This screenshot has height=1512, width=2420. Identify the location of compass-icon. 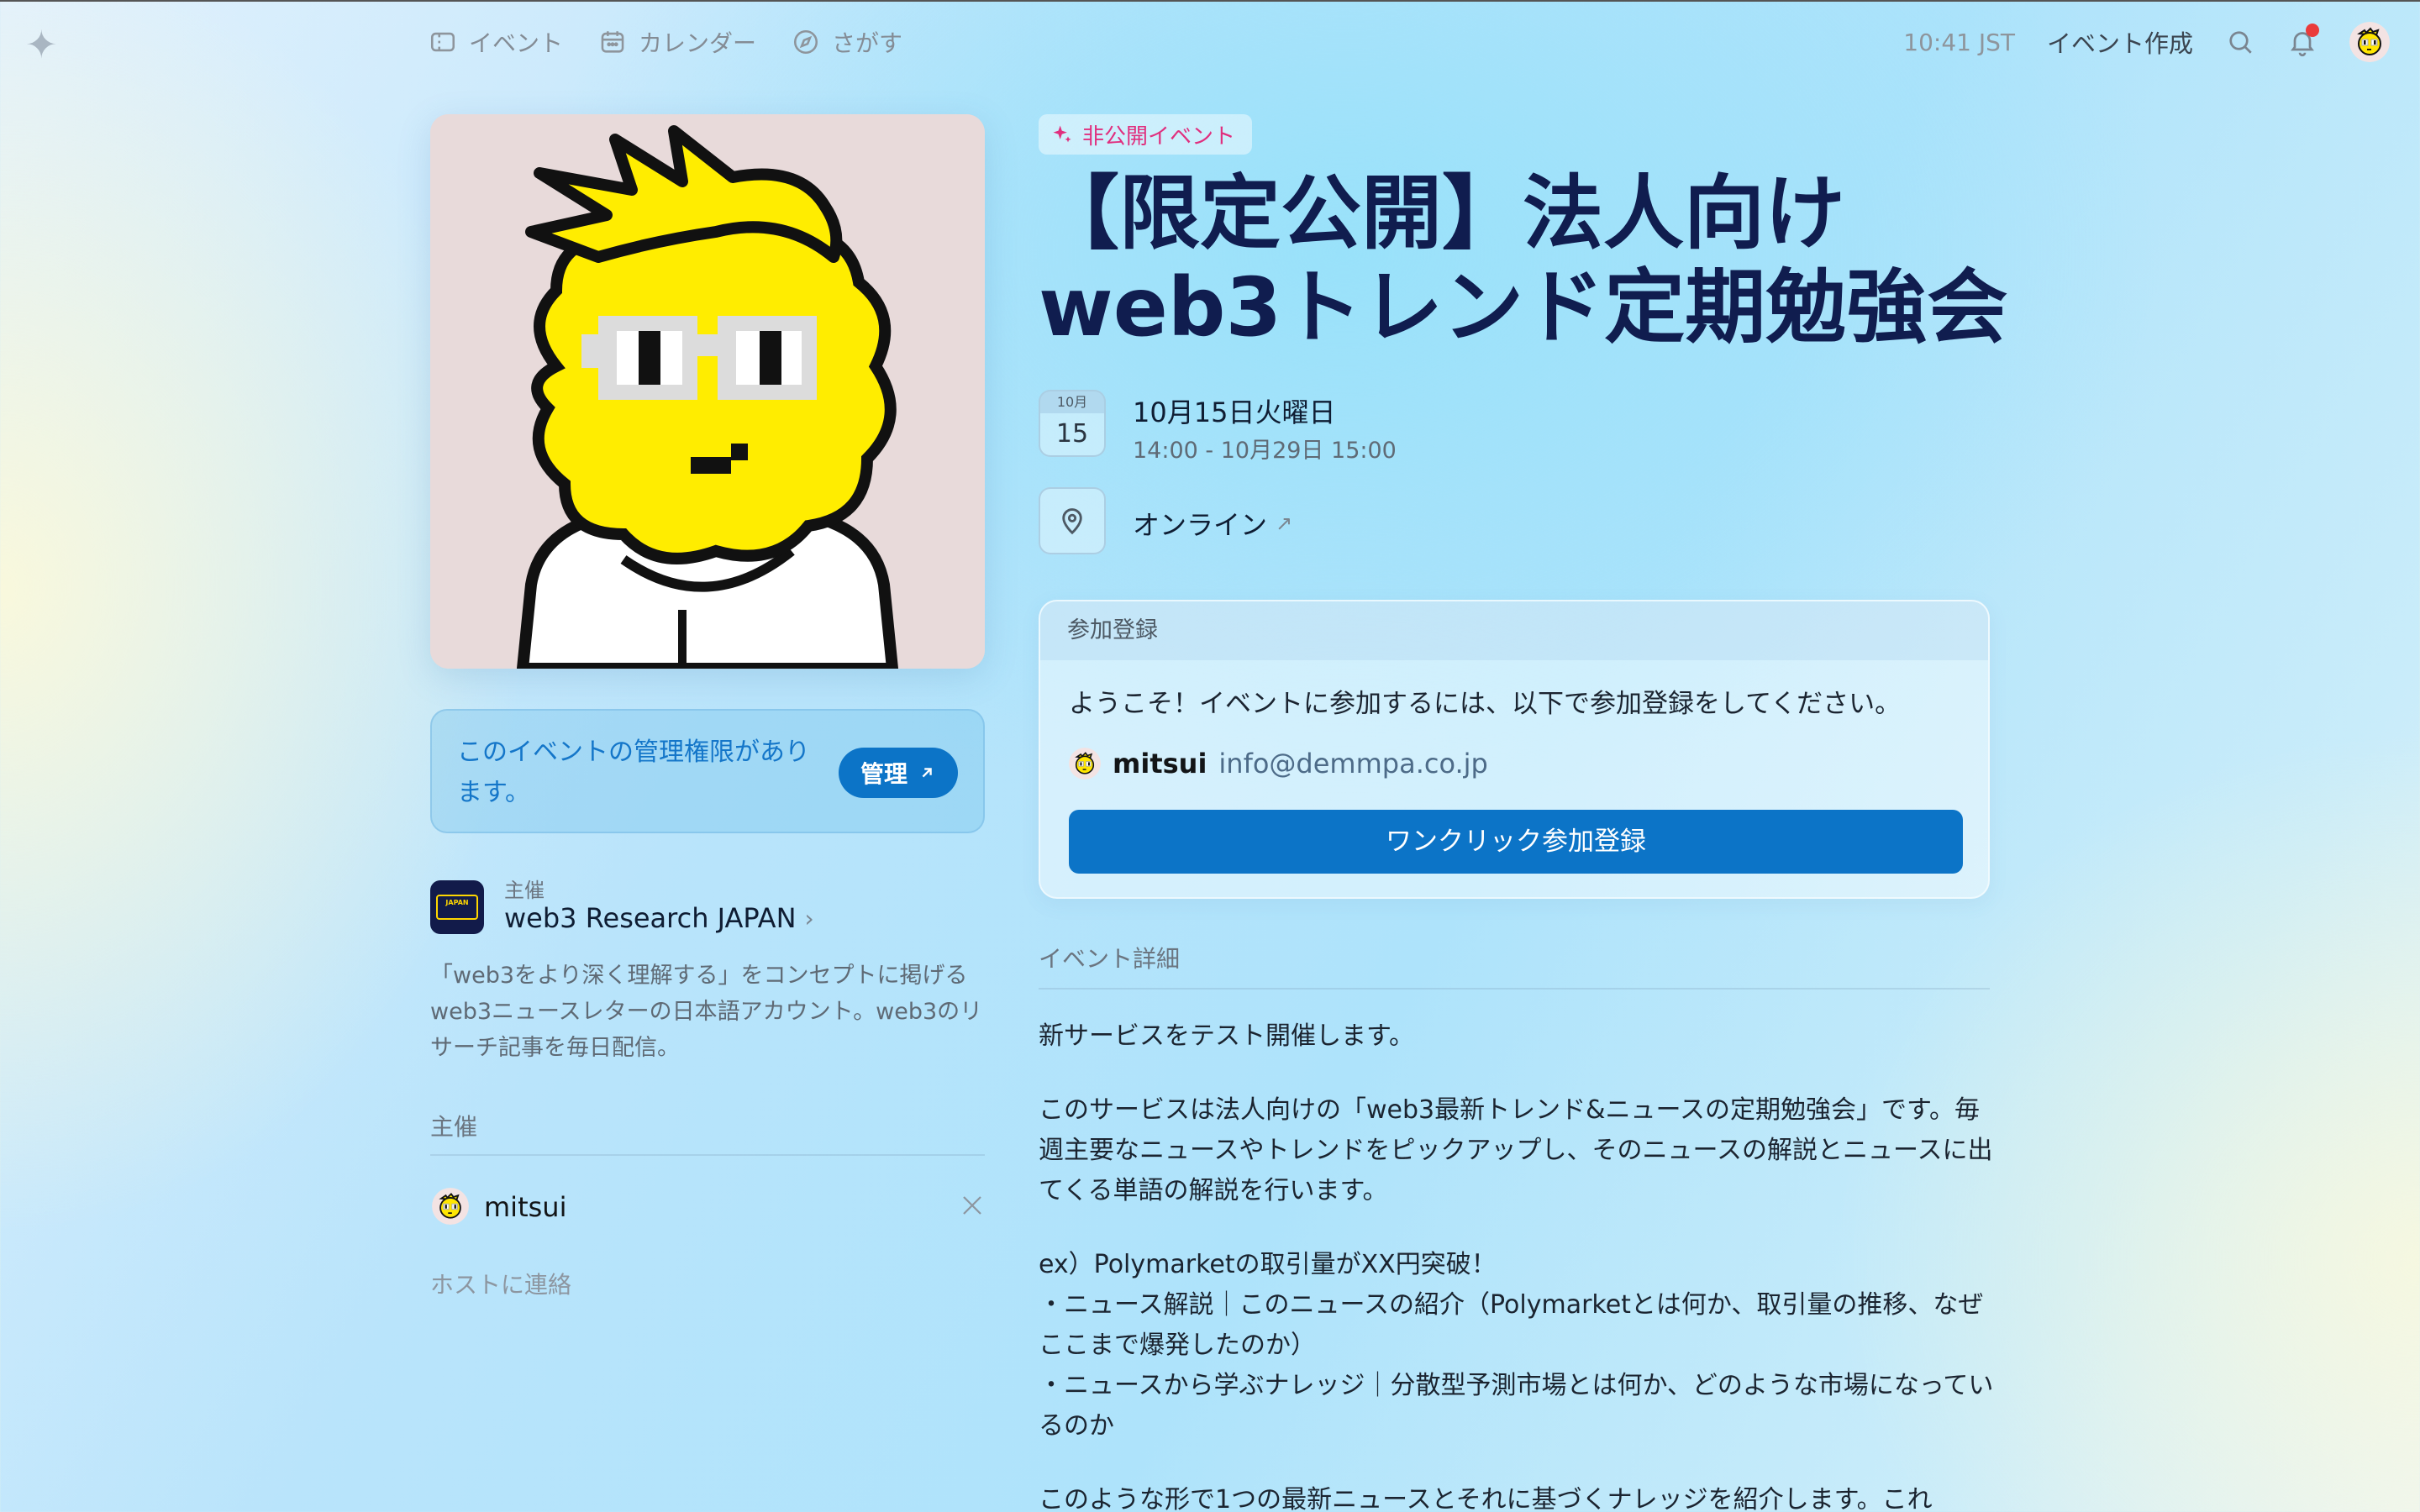
(806, 42).